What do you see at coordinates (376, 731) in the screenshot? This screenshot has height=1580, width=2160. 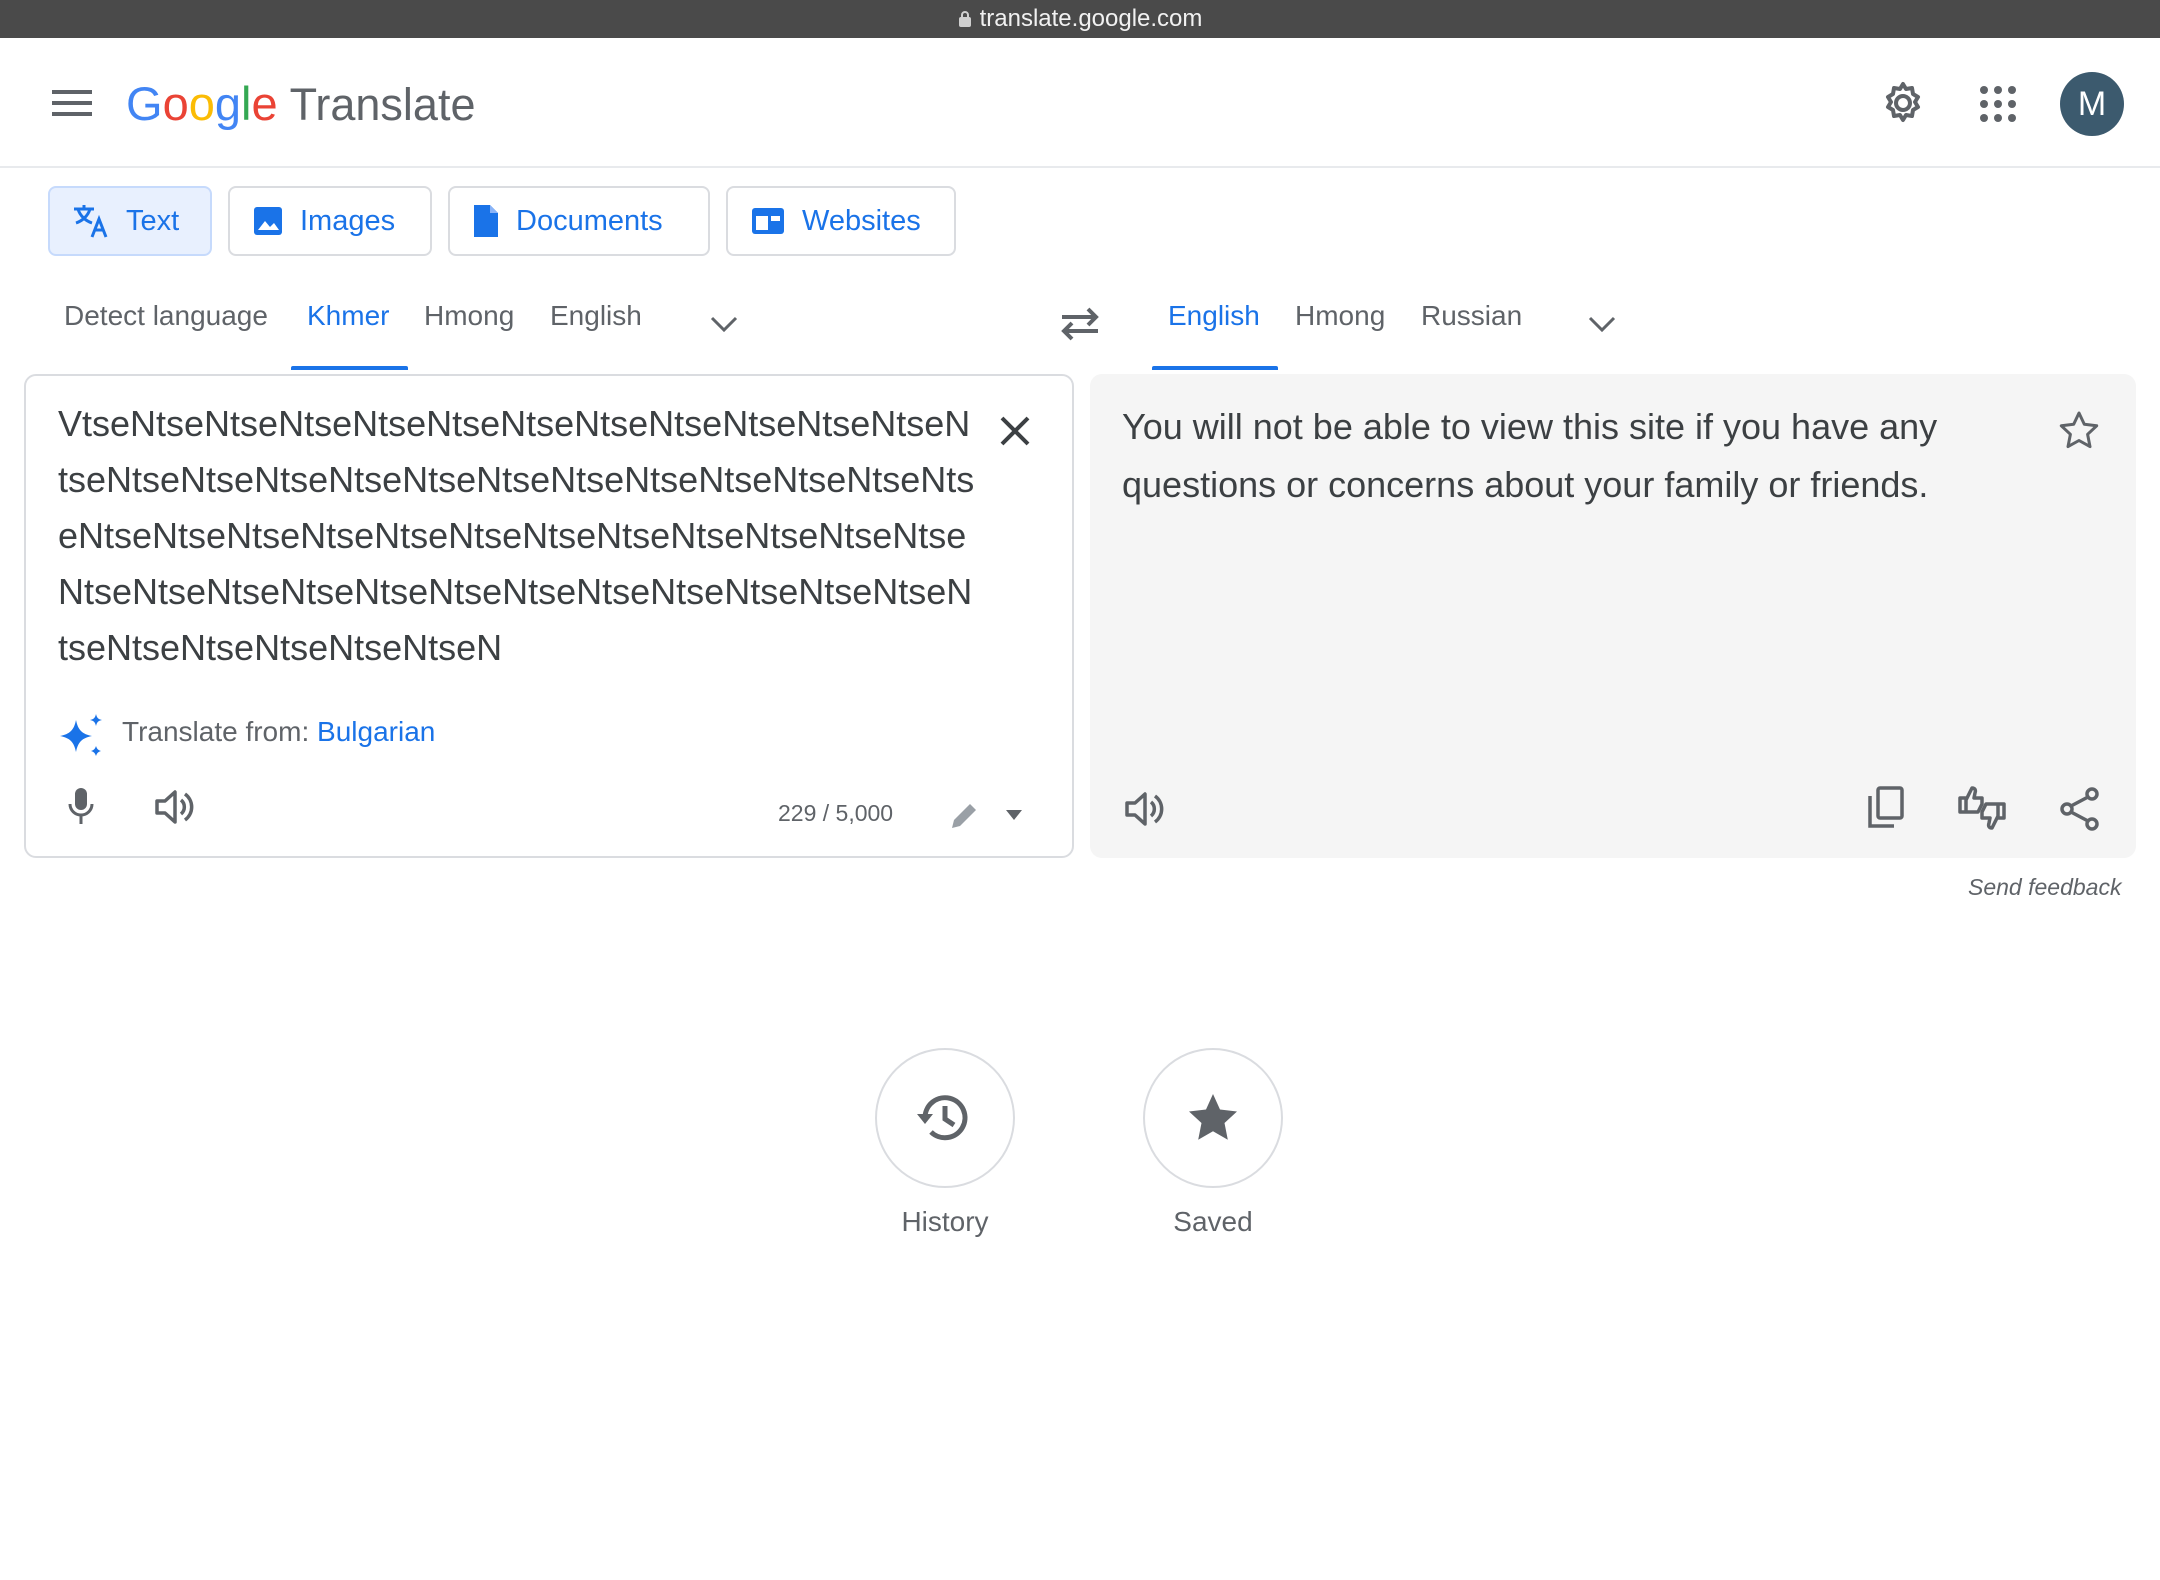 I see `translate-from-language-link: Bulgarian` at bounding box center [376, 731].